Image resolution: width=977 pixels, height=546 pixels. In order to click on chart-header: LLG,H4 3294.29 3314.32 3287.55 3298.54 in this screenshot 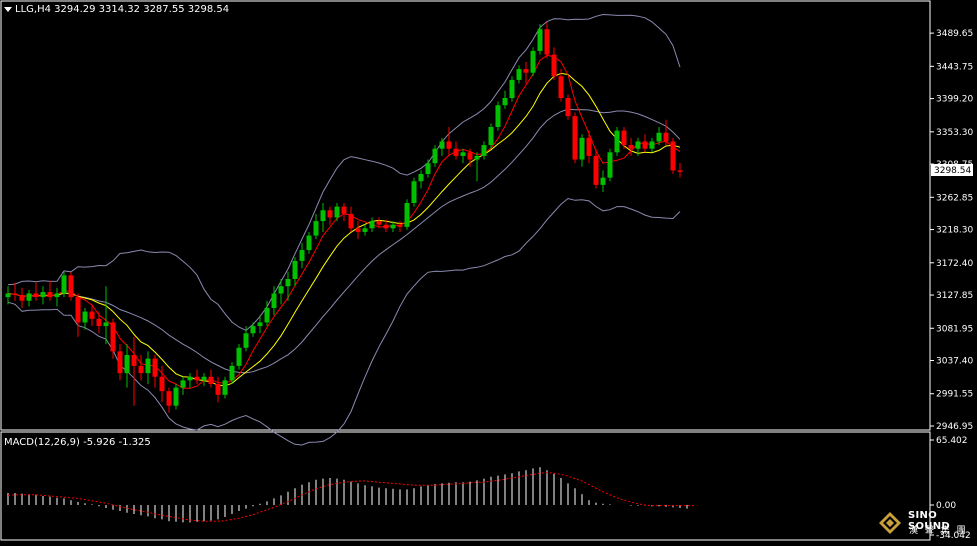, I will do `click(116, 9)`.